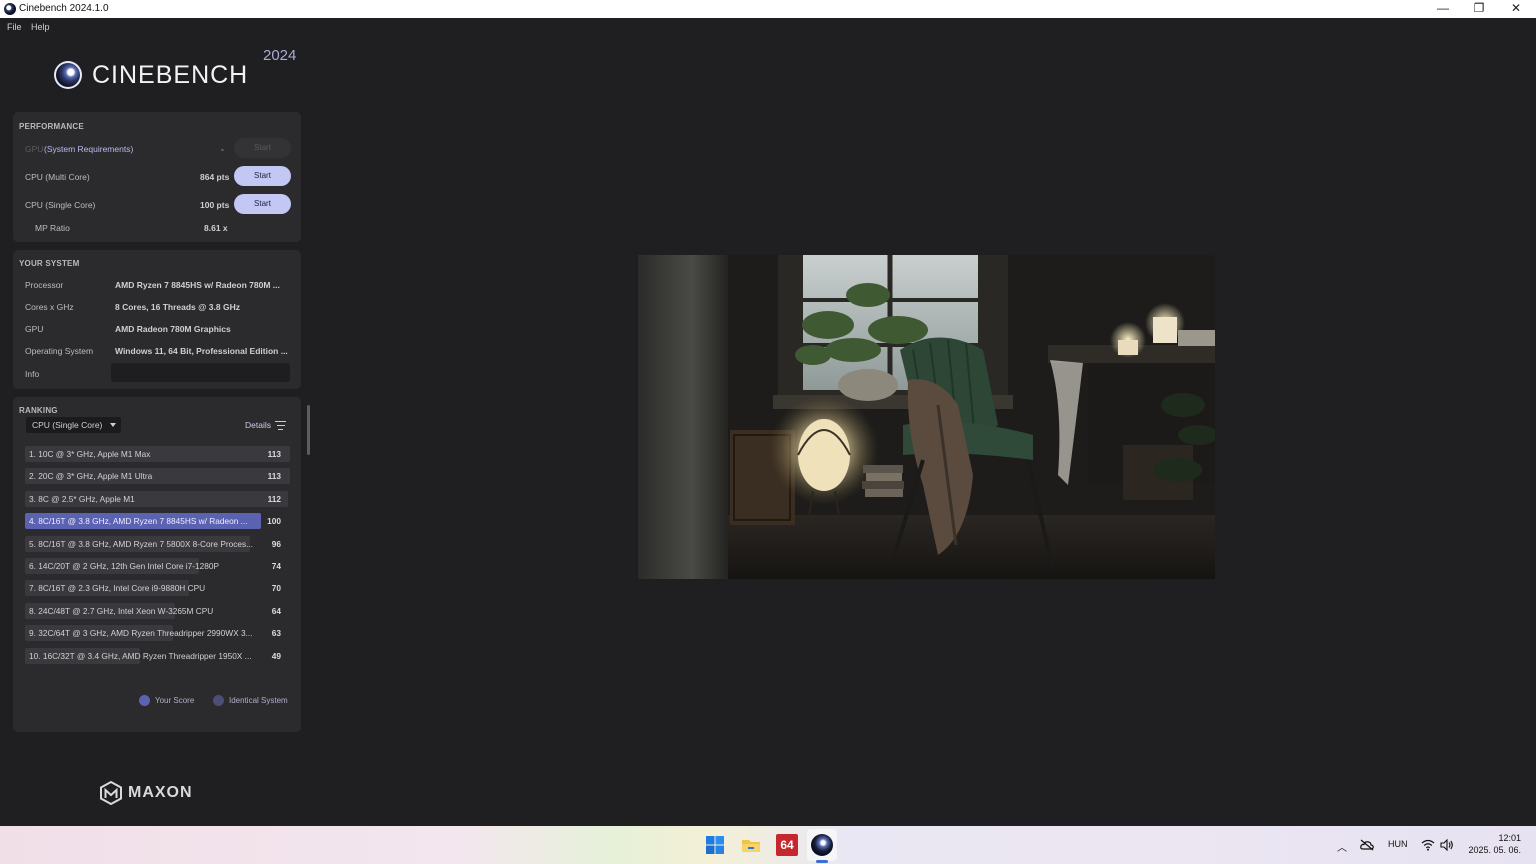 This screenshot has width=1536, height=864. What do you see at coordinates (59, 351) in the screenshot?
I see `os-label: Operating System` at bounding box center [59, 351].